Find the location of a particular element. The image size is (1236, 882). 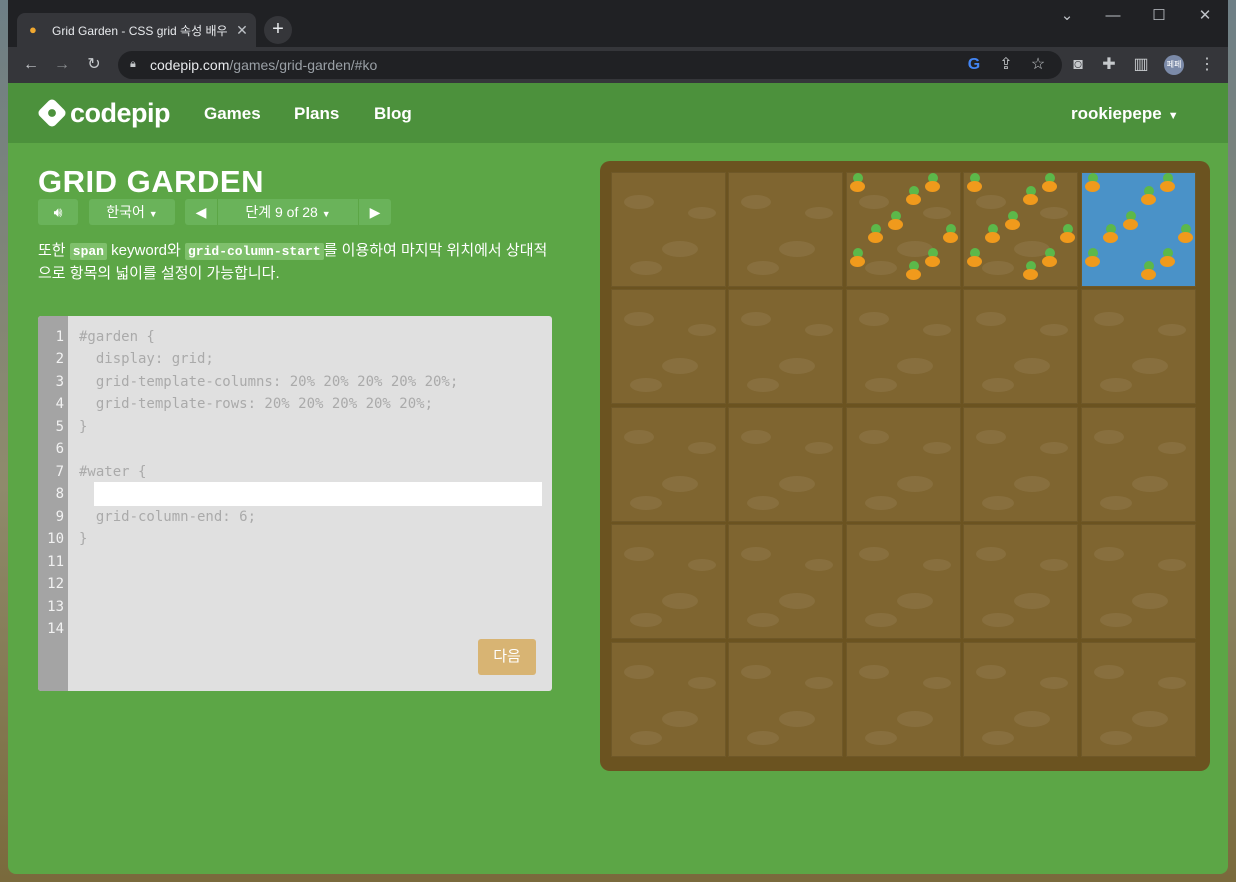

speaker-icon: 🔊︎ is located at coordinates (58, 212).